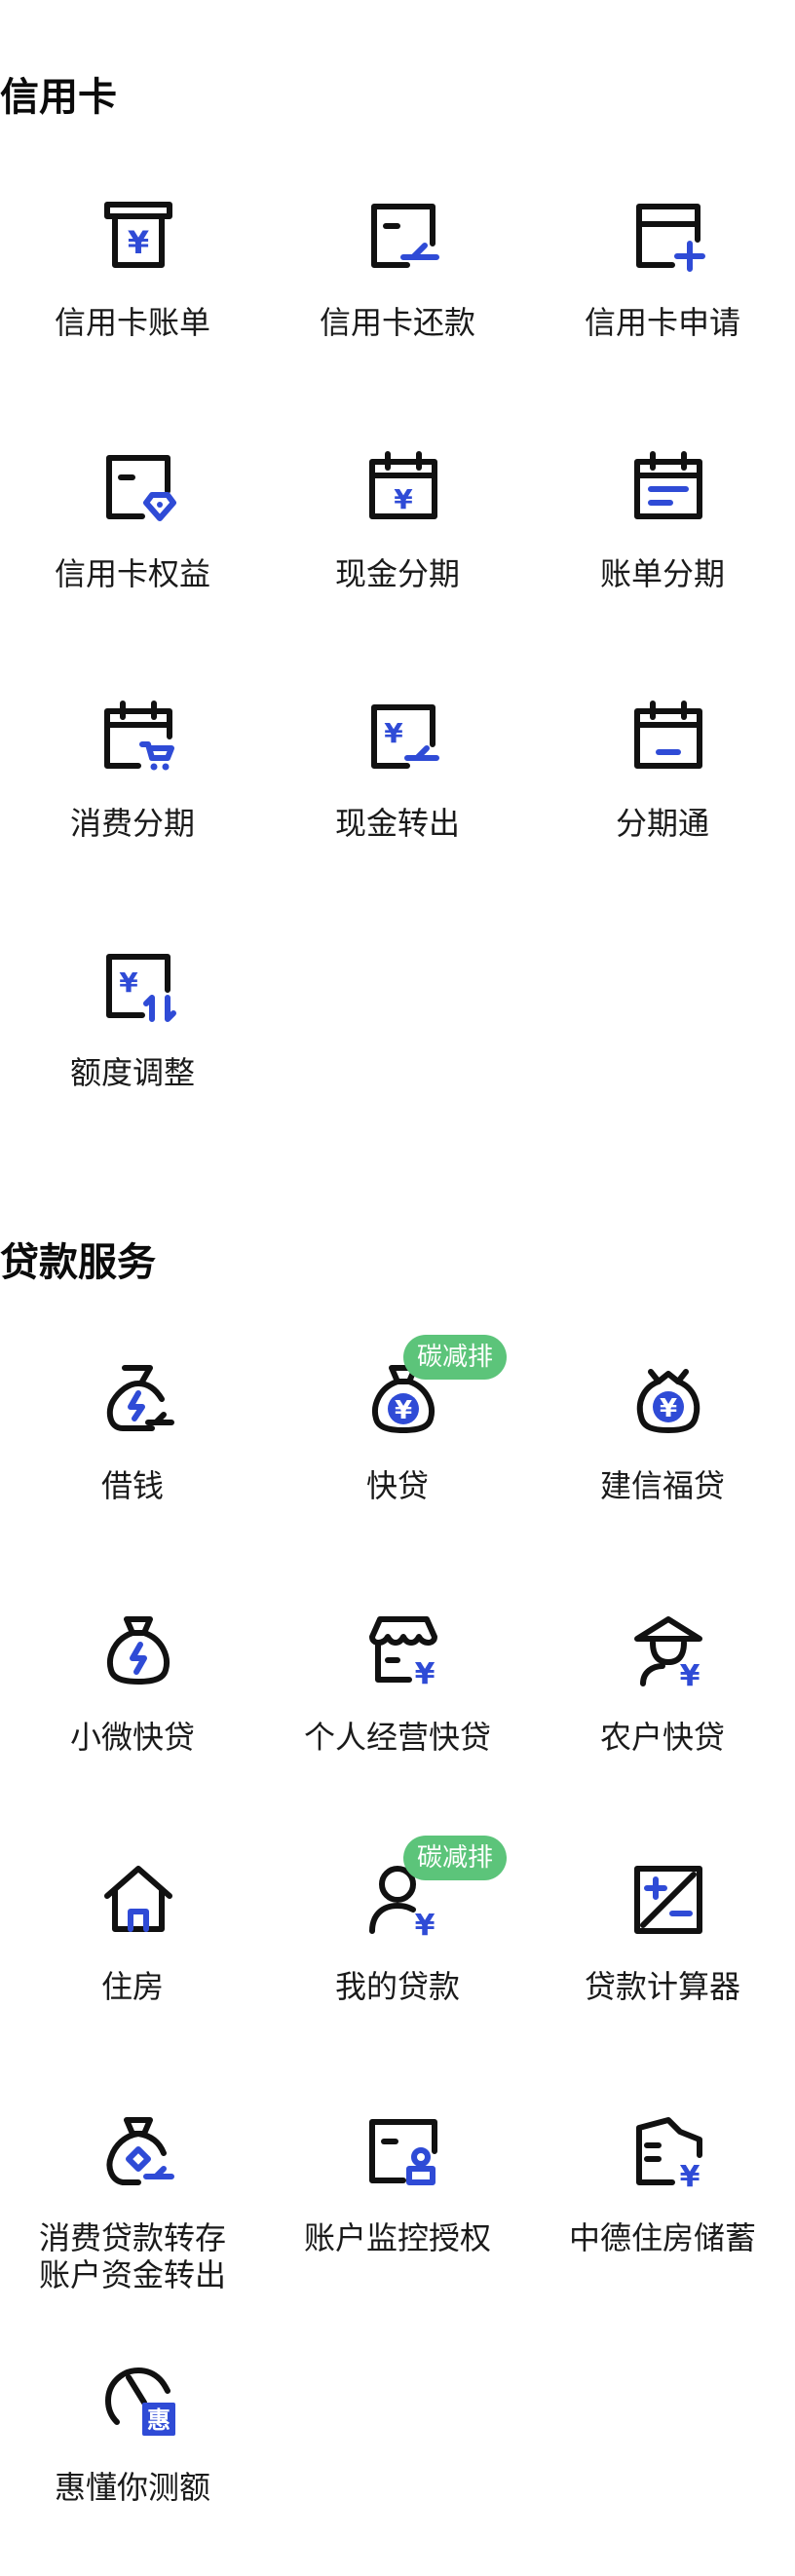 This screenshot has width=795, height=2576. Describe the element at coordinates (403, 236) in the screenshot. I see `card-repay-icon` at that location.